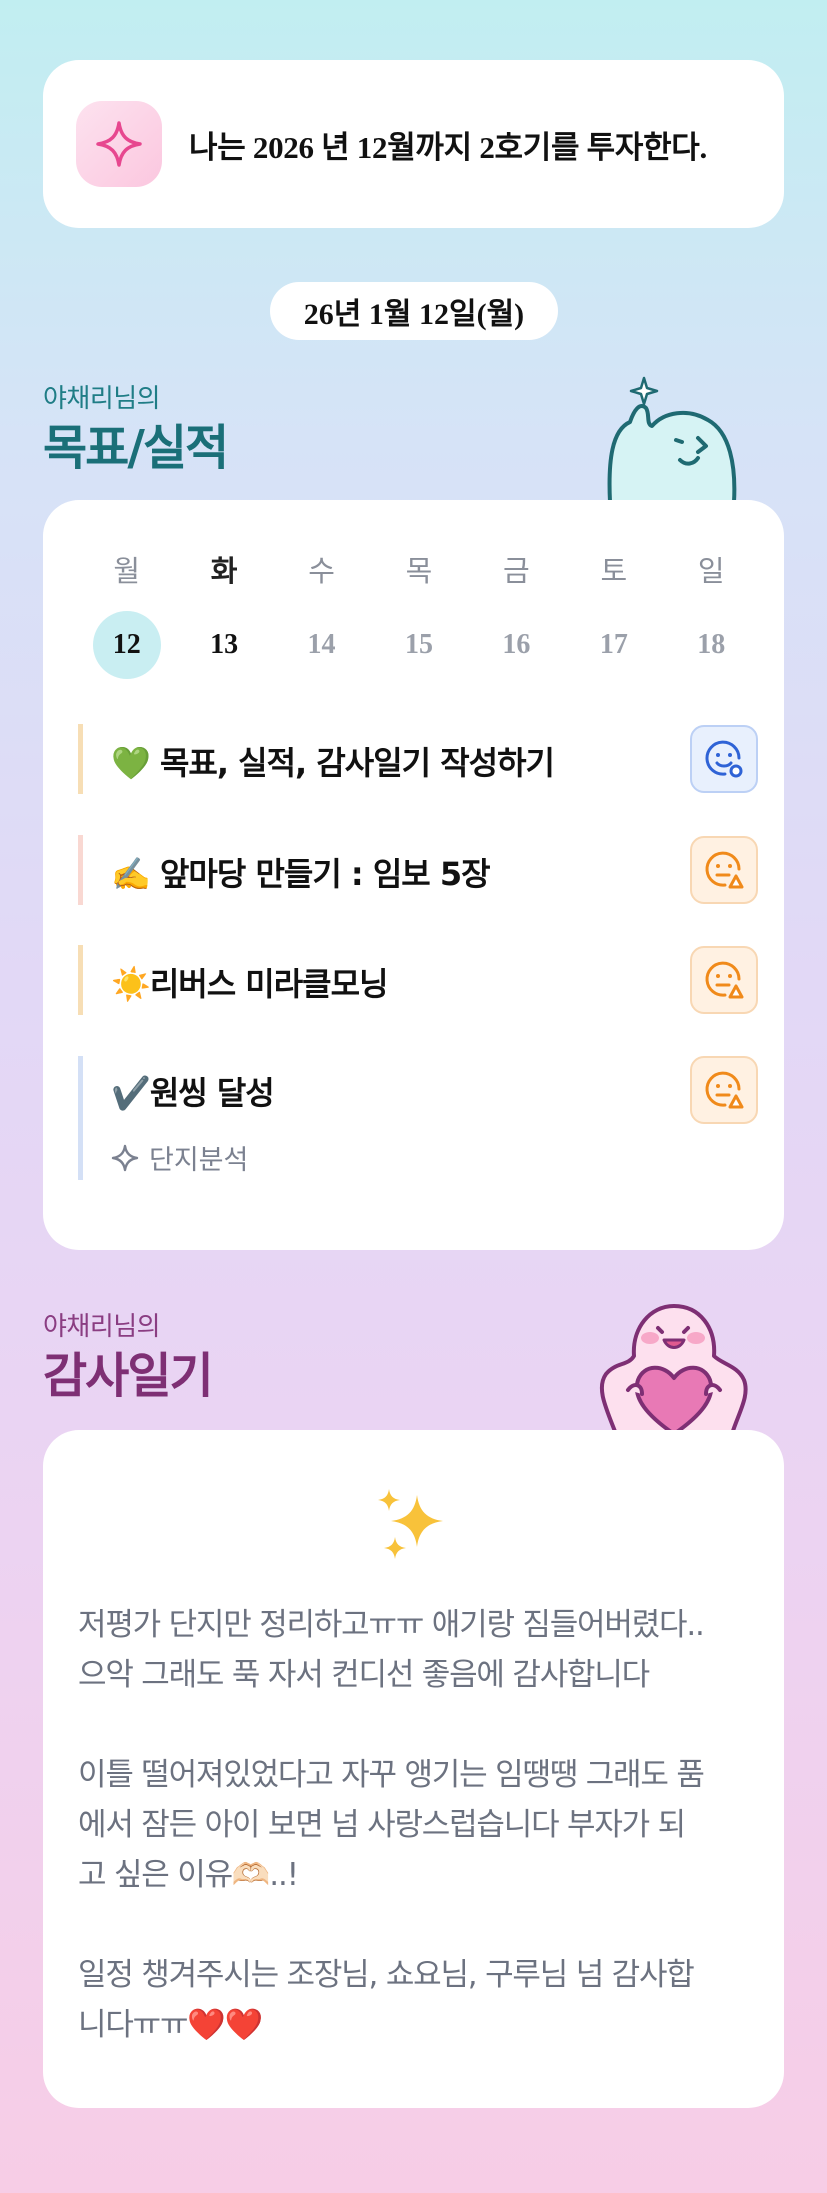  I want to click on day-number: 16, so click(516, 645).